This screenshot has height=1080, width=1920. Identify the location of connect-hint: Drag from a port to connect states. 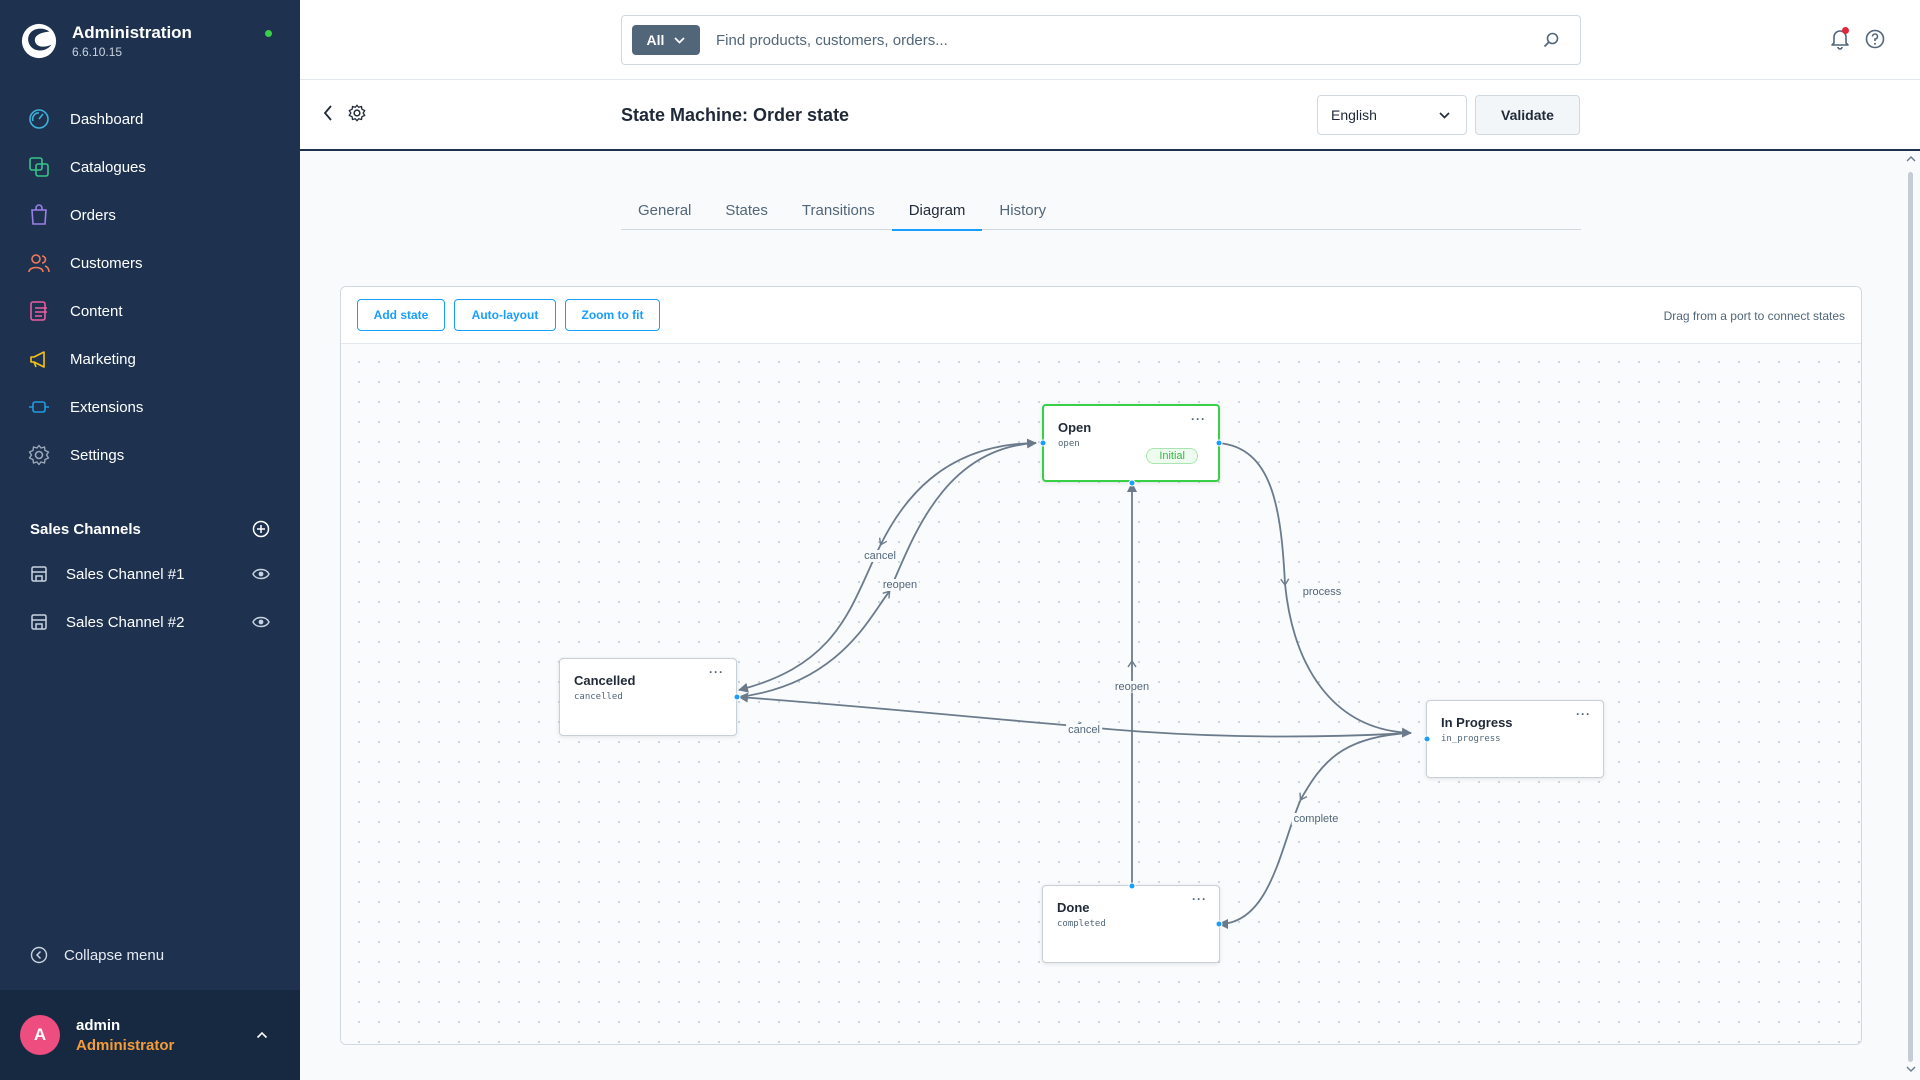
(1754, 316).